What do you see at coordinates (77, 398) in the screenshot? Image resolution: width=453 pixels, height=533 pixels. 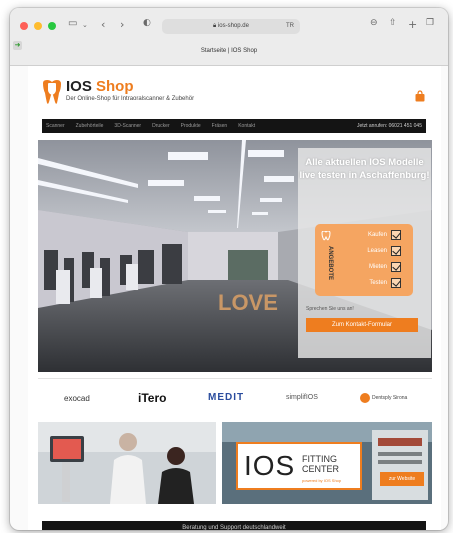 I see `partner-logo-exocad: exocad` at bounding box center [77, 398].